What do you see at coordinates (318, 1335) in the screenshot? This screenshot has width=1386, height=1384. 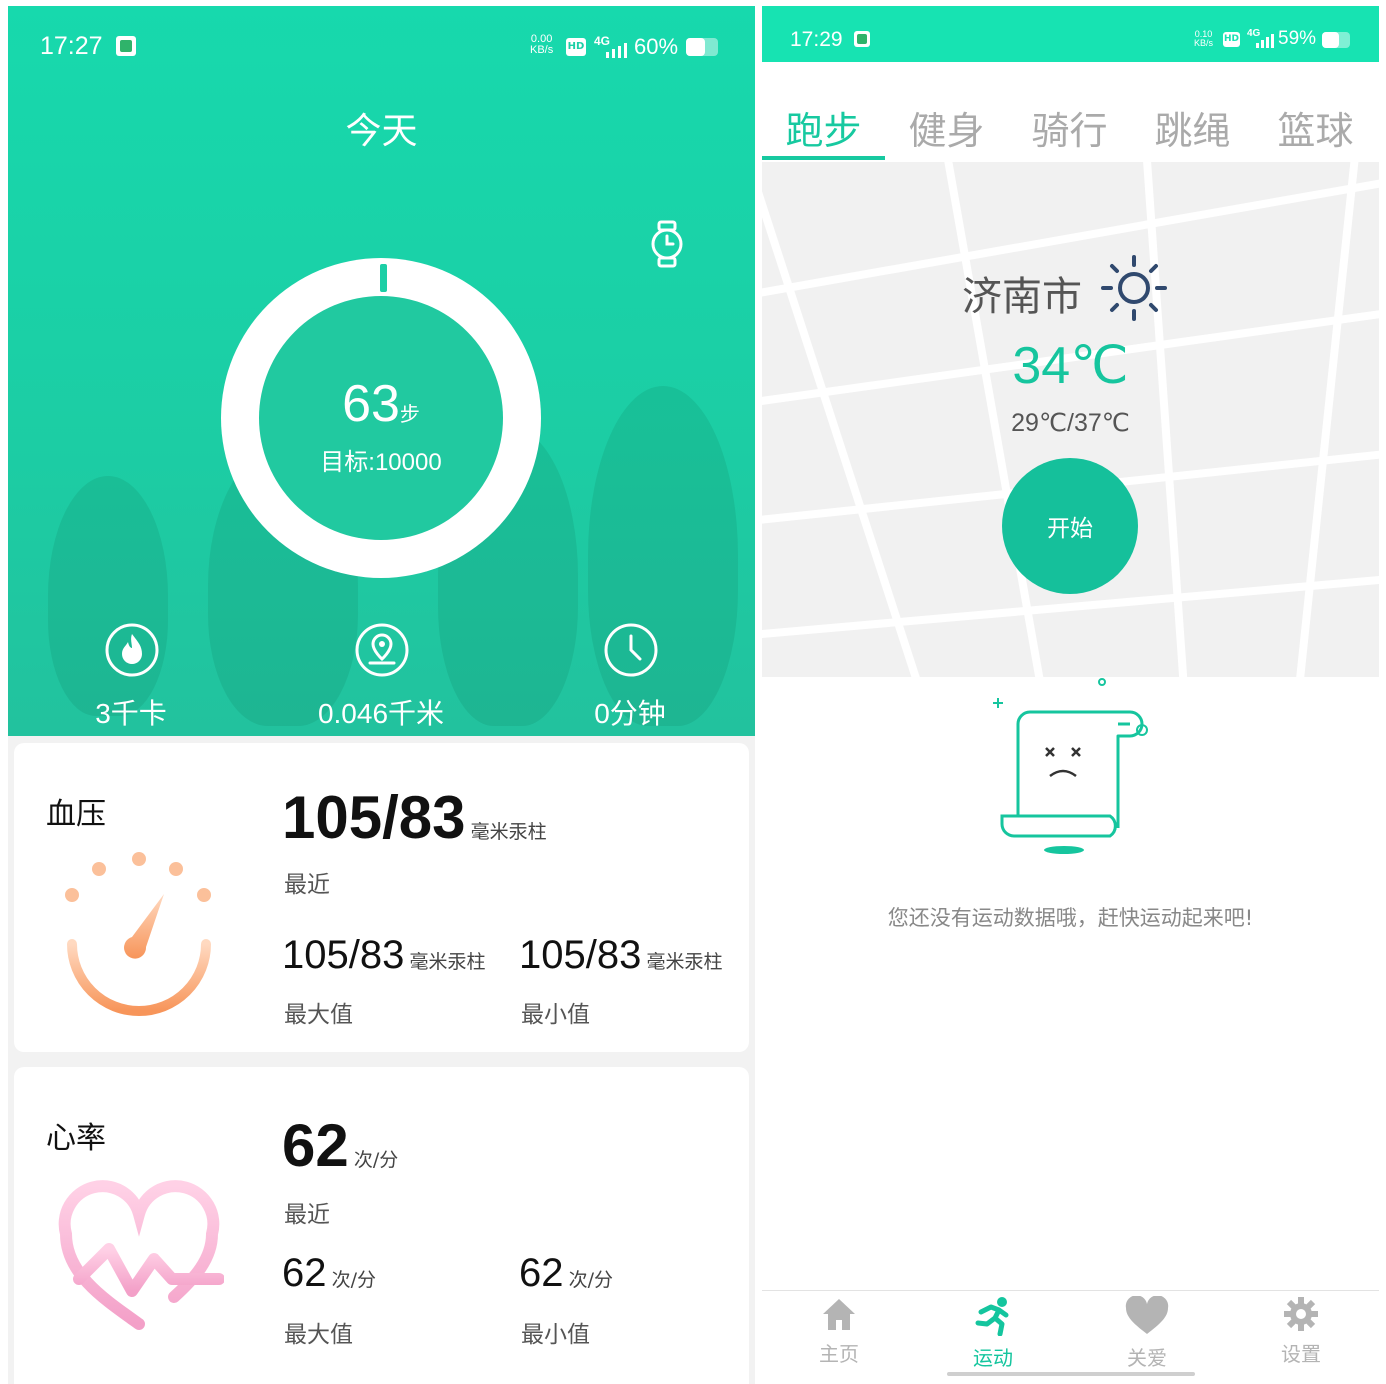 I see `hr-max-label: 最大值` at bounding box center [318, 1335].